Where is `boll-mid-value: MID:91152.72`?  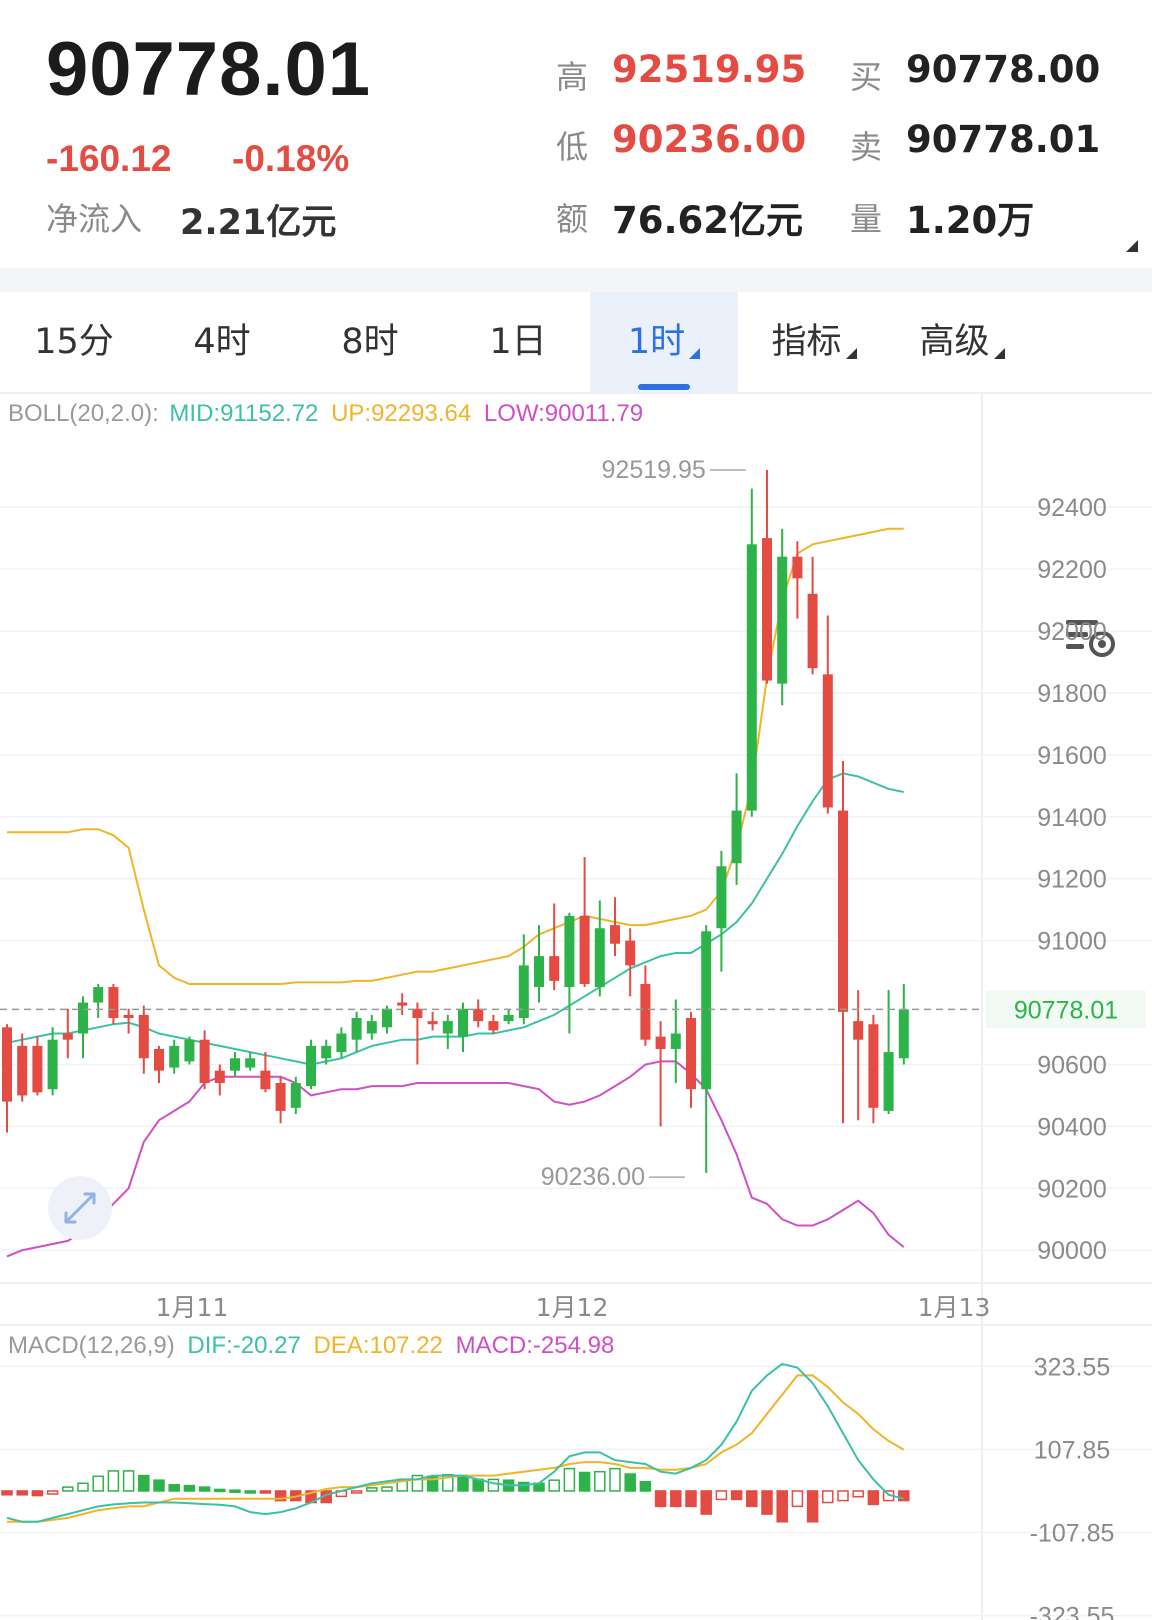 boll-mid-value: MID:91152.72 is located at coordinates (243, 413).